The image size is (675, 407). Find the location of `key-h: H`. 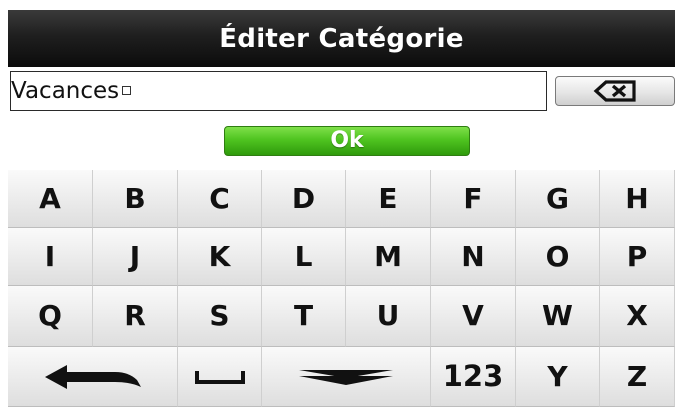

key-h: H is located at coordinates (637, 199).